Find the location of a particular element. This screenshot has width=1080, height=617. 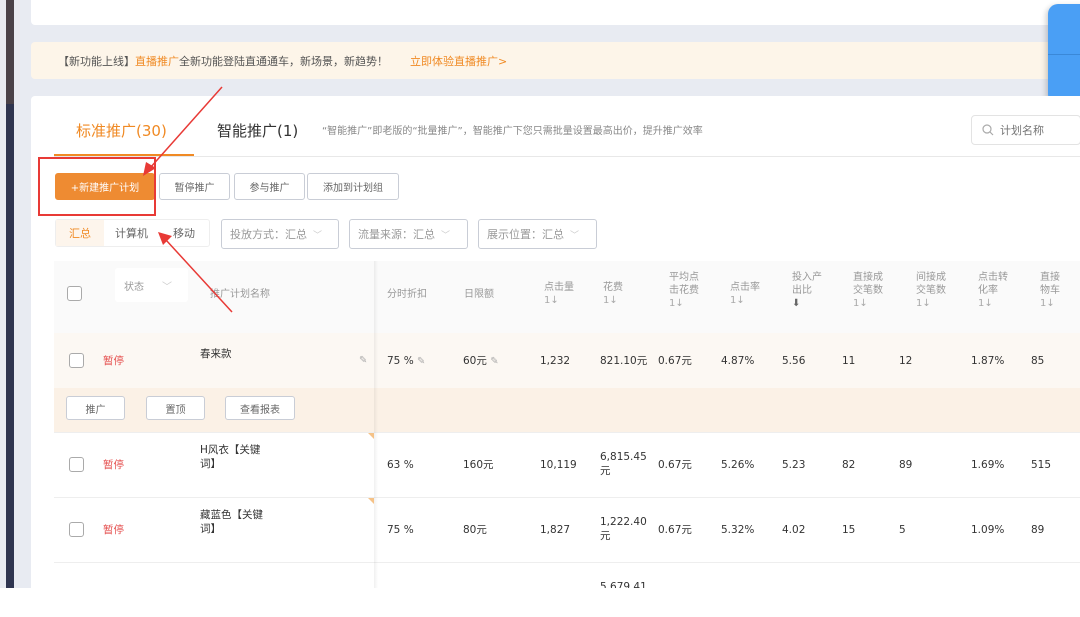

device-segment: 汇总 计算机 移动 is located at coordinates (132, 233).